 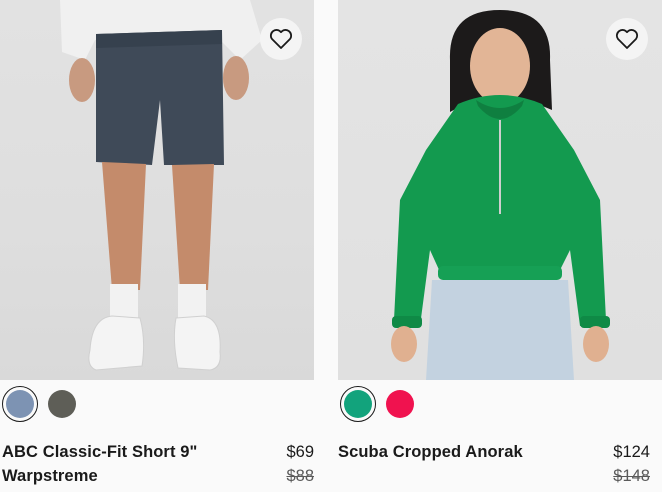 I want to click on price-current: $124, so click(x=631, y=452).